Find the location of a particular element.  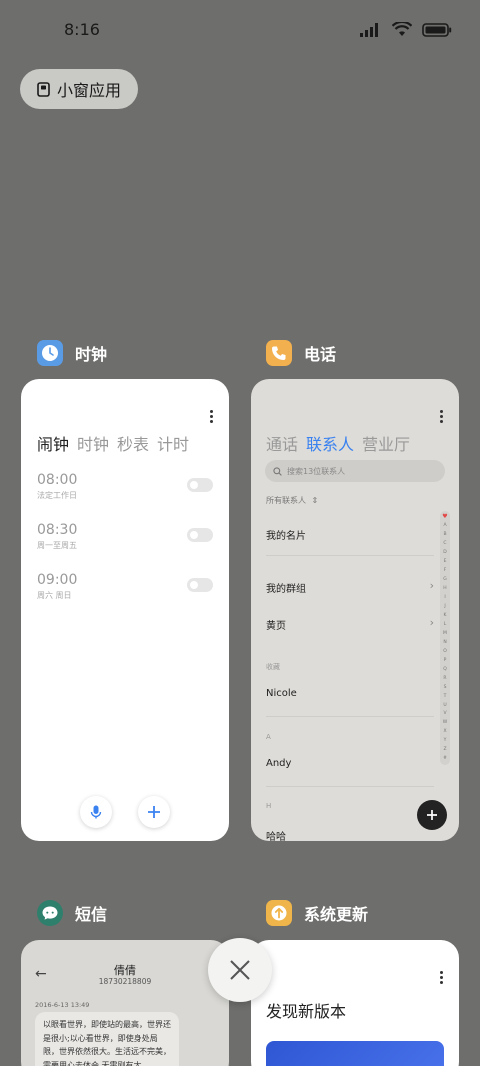

alphabet-index-letter: W is located at coordinates (445, 723).